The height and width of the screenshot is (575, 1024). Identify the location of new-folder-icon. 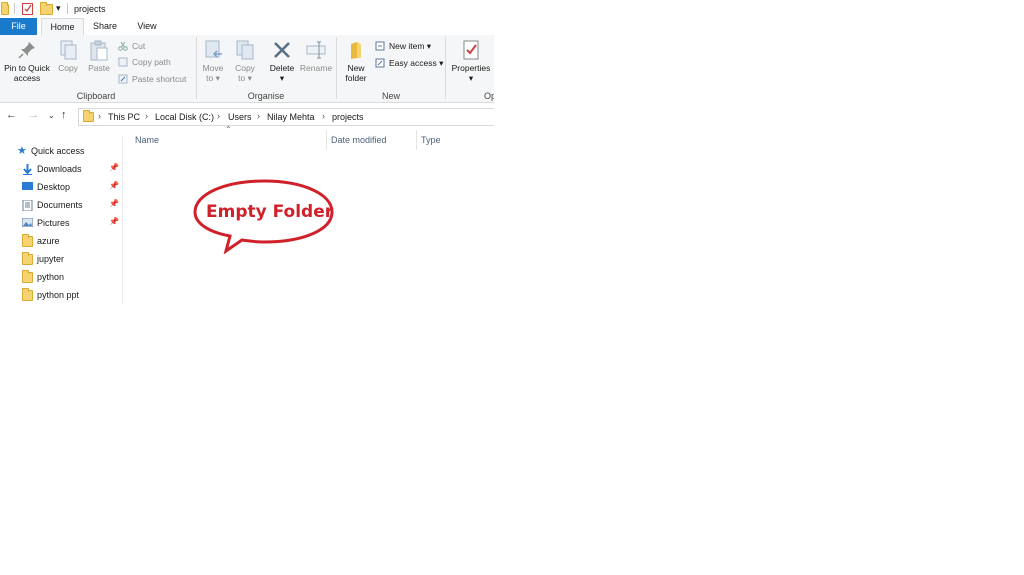
(356, 50).